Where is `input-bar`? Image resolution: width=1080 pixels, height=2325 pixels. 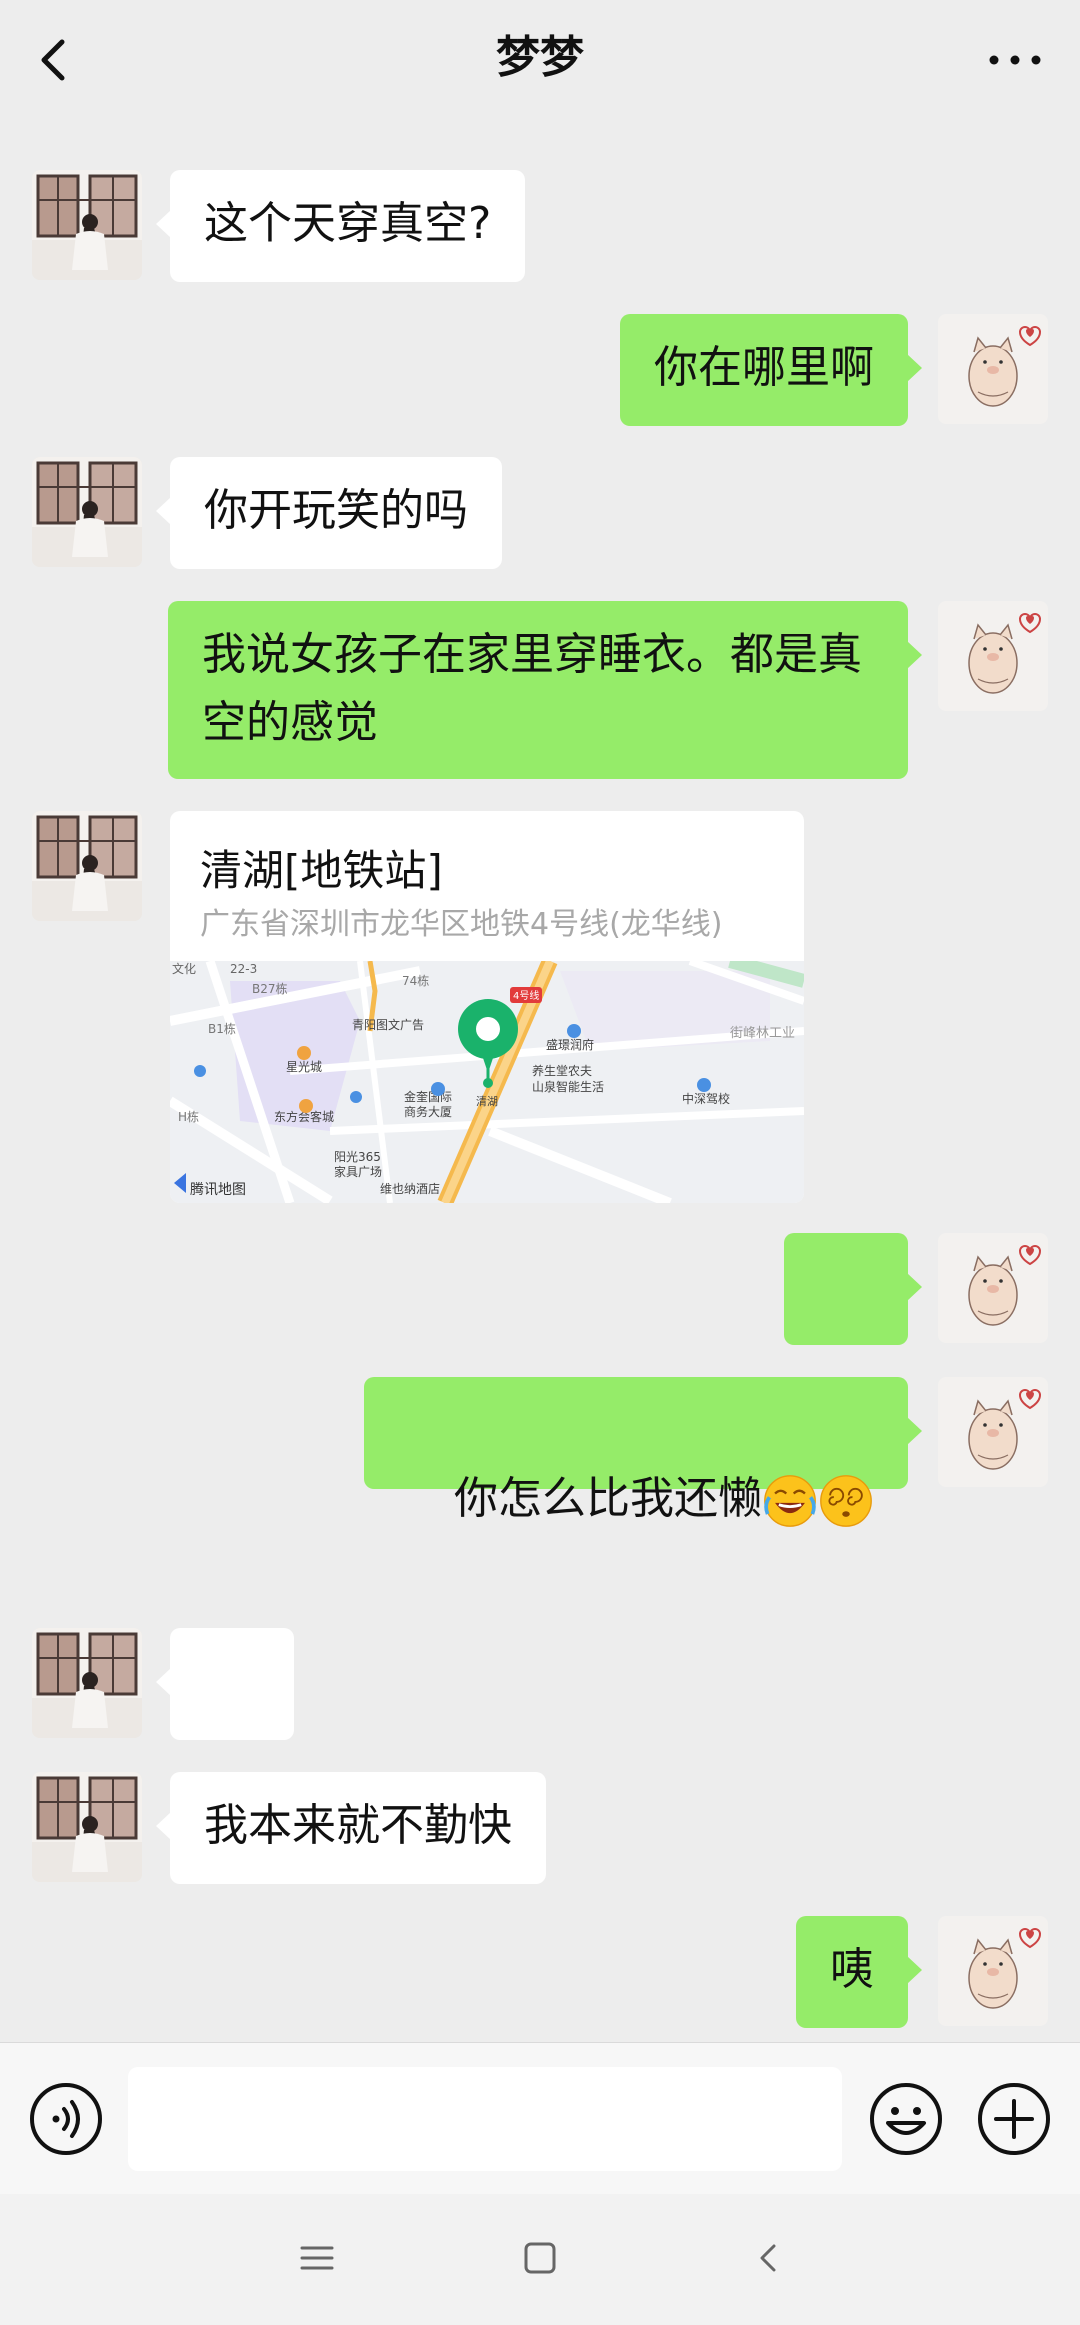
input-bar is located at coordinates (540, 2118).